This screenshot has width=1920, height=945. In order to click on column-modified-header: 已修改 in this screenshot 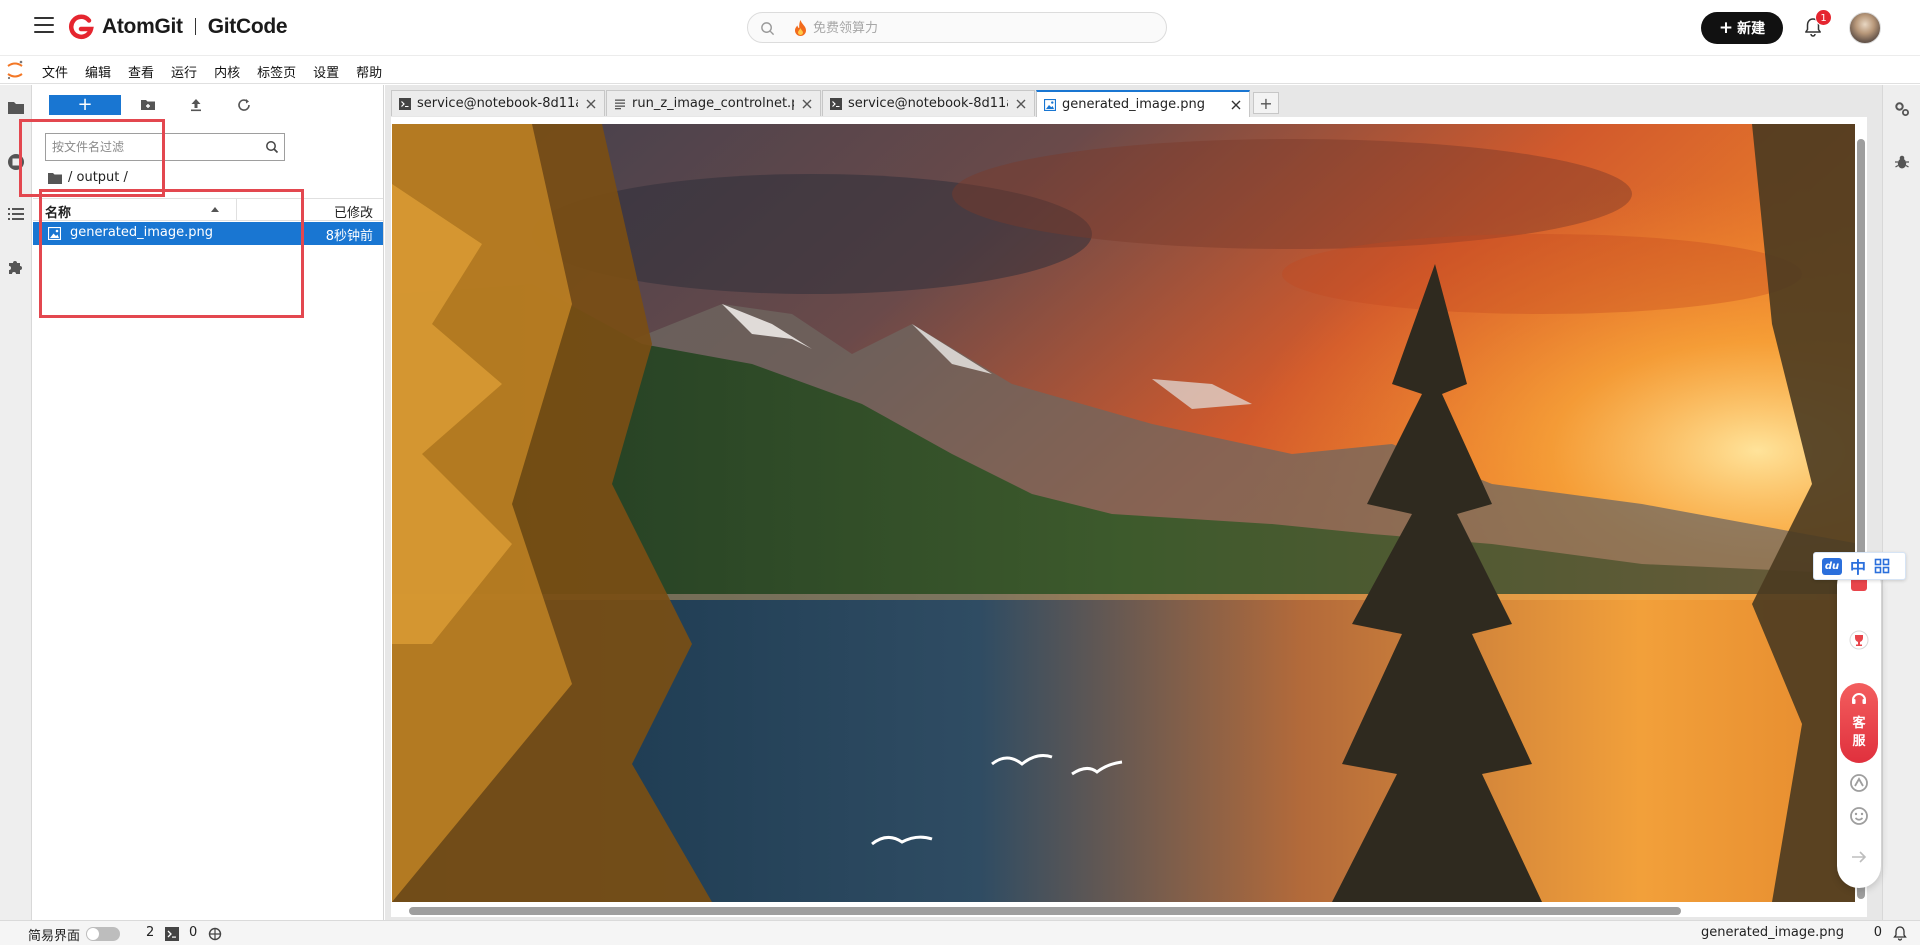, I will do `click(353, 211)`.